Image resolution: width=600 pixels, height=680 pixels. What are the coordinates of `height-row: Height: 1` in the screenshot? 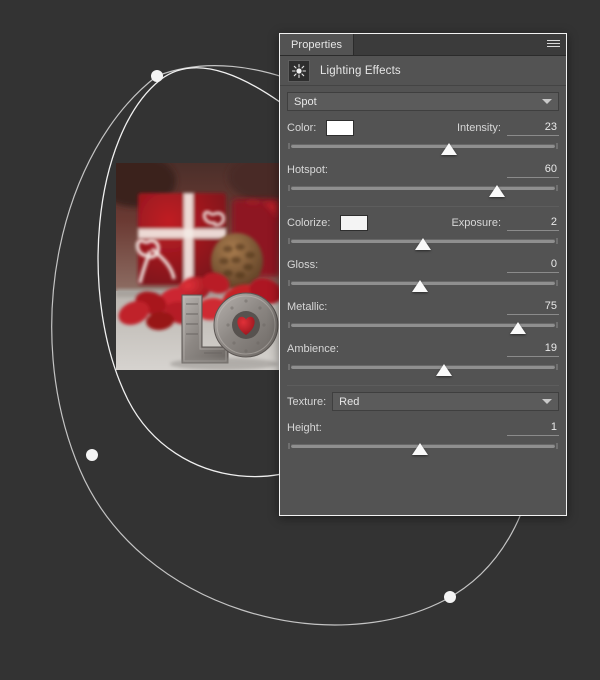 It's located at (423, 428).